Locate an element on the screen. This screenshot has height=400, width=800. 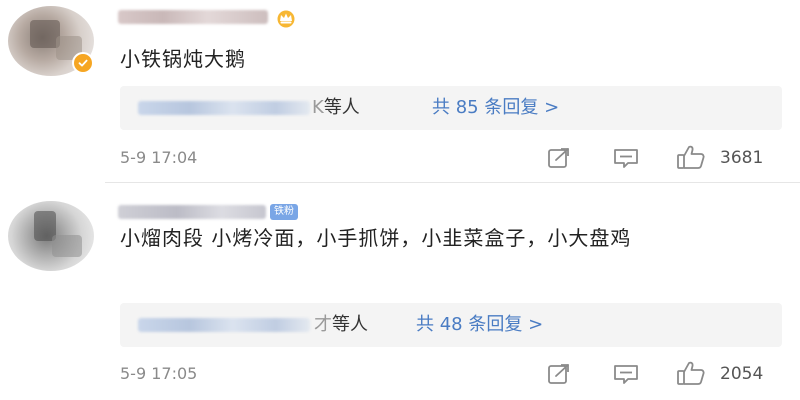
reply-users-label: 才等人 is located at coordinates (341, 325).